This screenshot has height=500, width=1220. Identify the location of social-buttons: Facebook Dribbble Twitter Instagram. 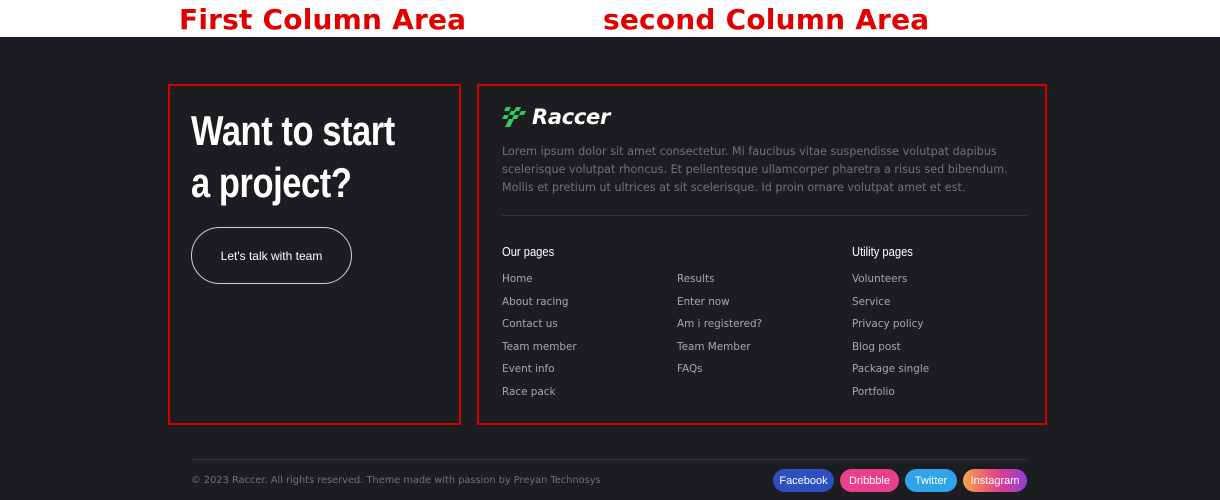
(900, 480).